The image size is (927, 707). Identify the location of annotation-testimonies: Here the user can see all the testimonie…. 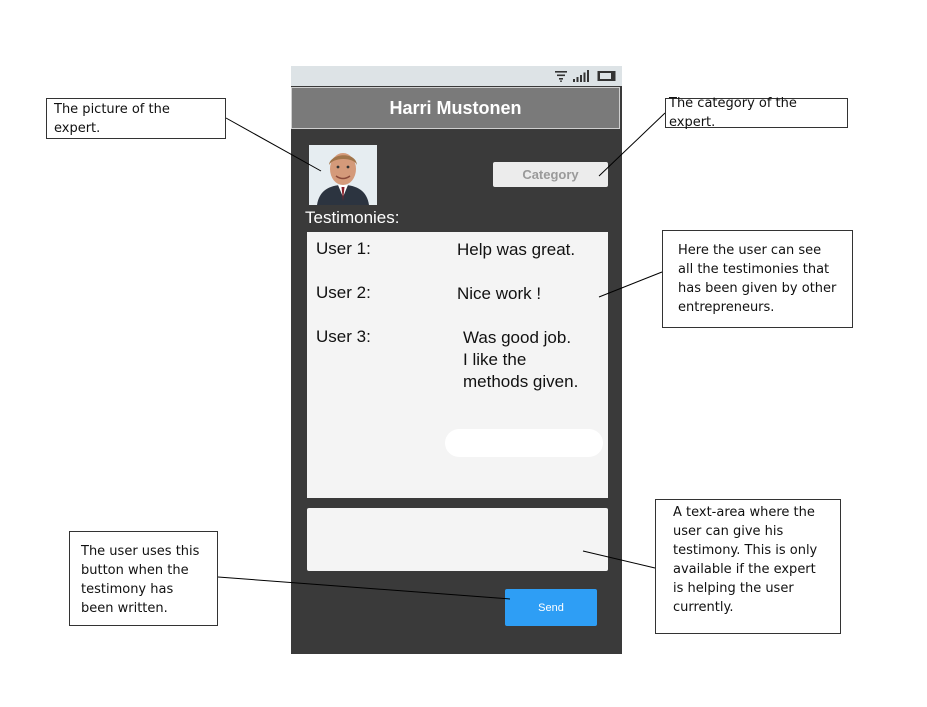
(757, 279).